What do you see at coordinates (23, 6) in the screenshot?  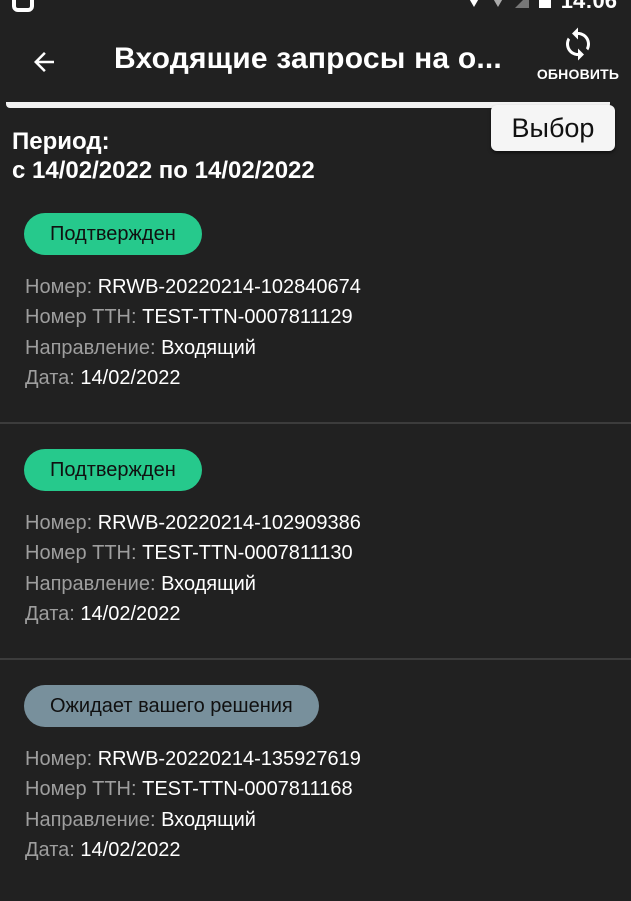 I see `app-notification-icon` at bounding box center [23, 6].